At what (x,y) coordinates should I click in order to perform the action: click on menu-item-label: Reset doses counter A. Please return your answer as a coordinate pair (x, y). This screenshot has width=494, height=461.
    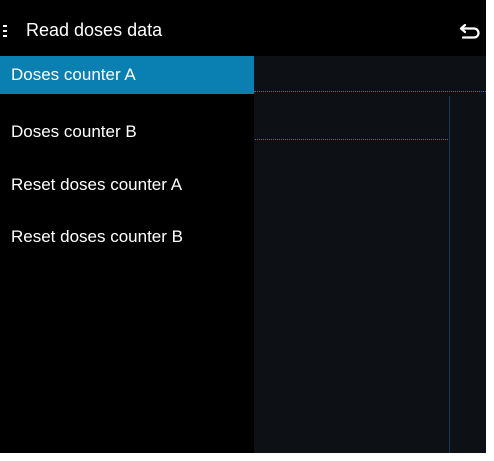
    Looking at the image, I should click on (97, 184).